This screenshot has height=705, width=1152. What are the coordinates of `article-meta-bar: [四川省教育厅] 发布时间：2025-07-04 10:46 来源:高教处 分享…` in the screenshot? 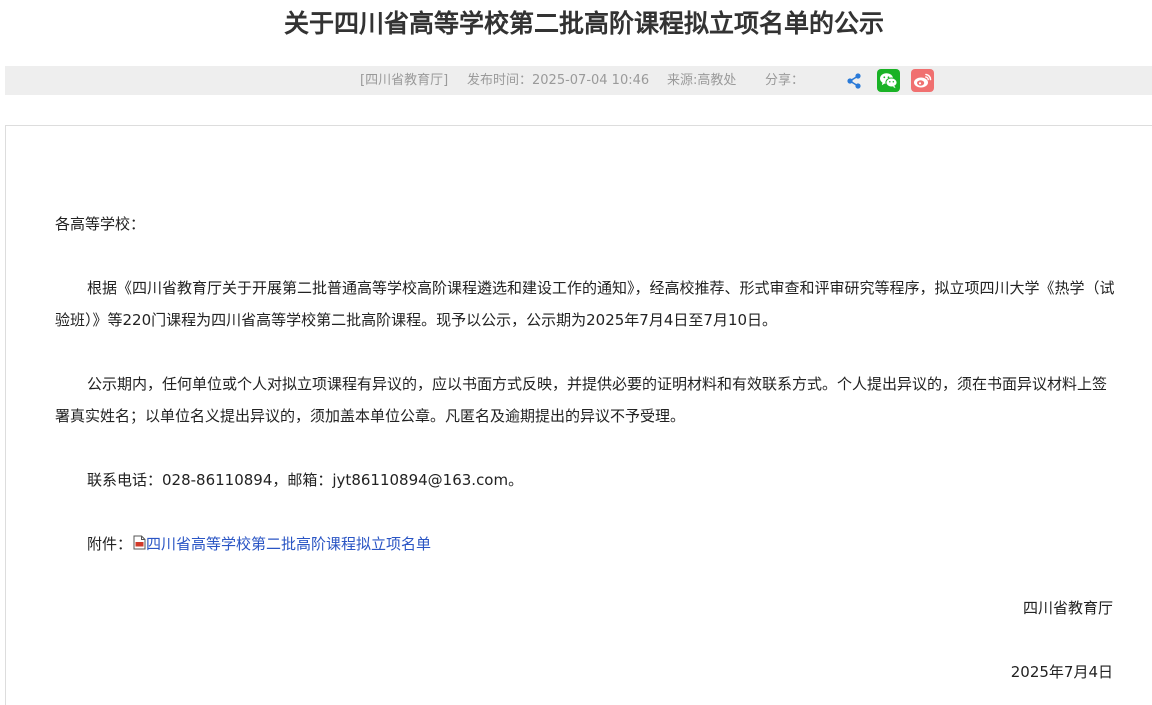 It's located at (578, 80).